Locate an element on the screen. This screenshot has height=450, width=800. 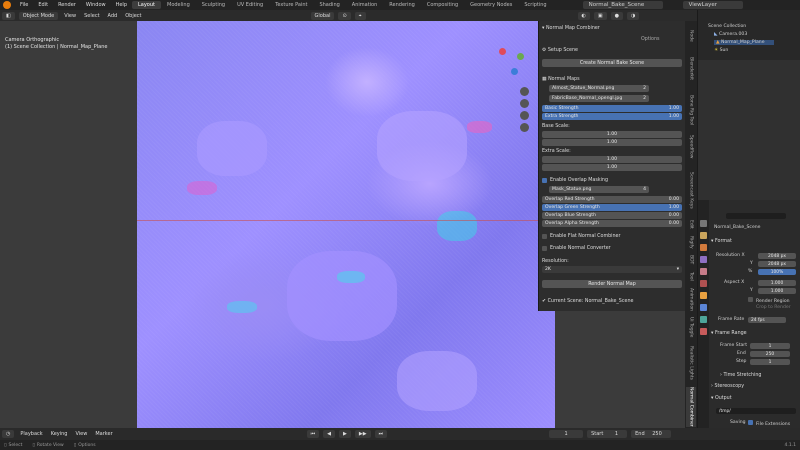
camera-view-icon is located at coordinates (524, 115).